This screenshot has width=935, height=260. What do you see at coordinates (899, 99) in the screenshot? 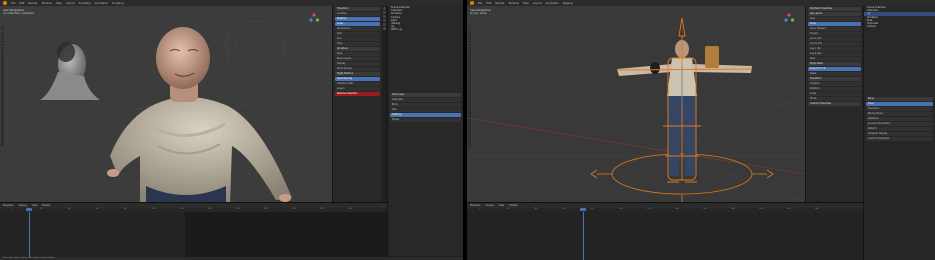
I see `panel-row: Bone` at bounding box center [899, 99].